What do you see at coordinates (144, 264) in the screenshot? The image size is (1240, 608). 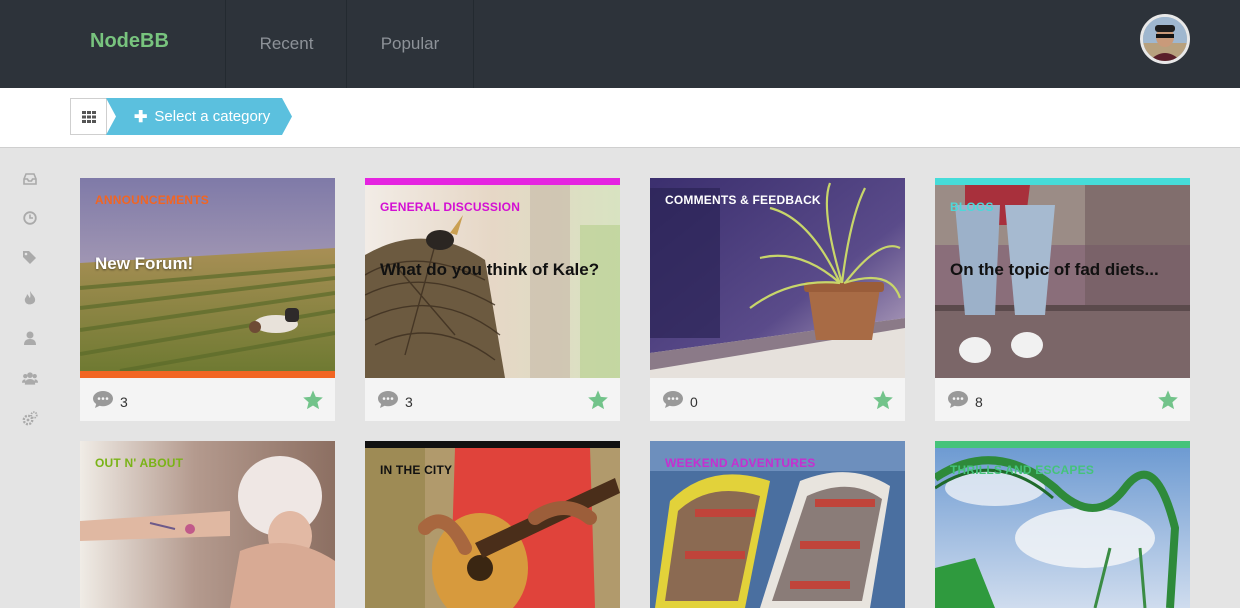 I see `card-topic-title: New Forum!` at bounding box center [144, 264].